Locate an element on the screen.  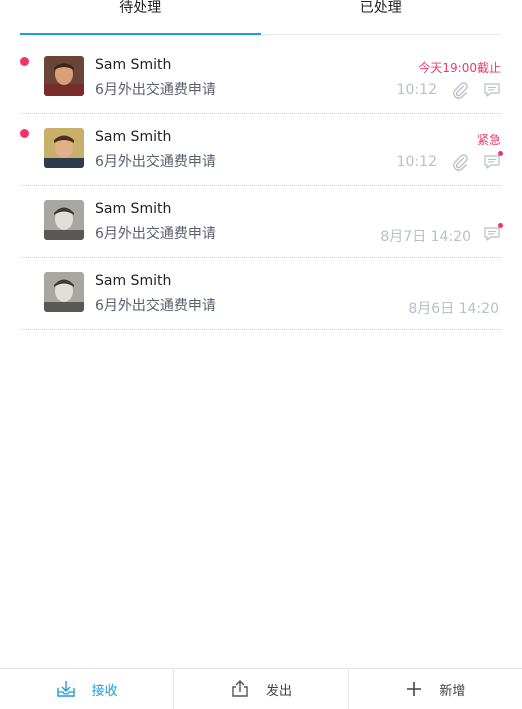
bottom-nav: 接收 发出 新增 is located at coordinates (261, 688).